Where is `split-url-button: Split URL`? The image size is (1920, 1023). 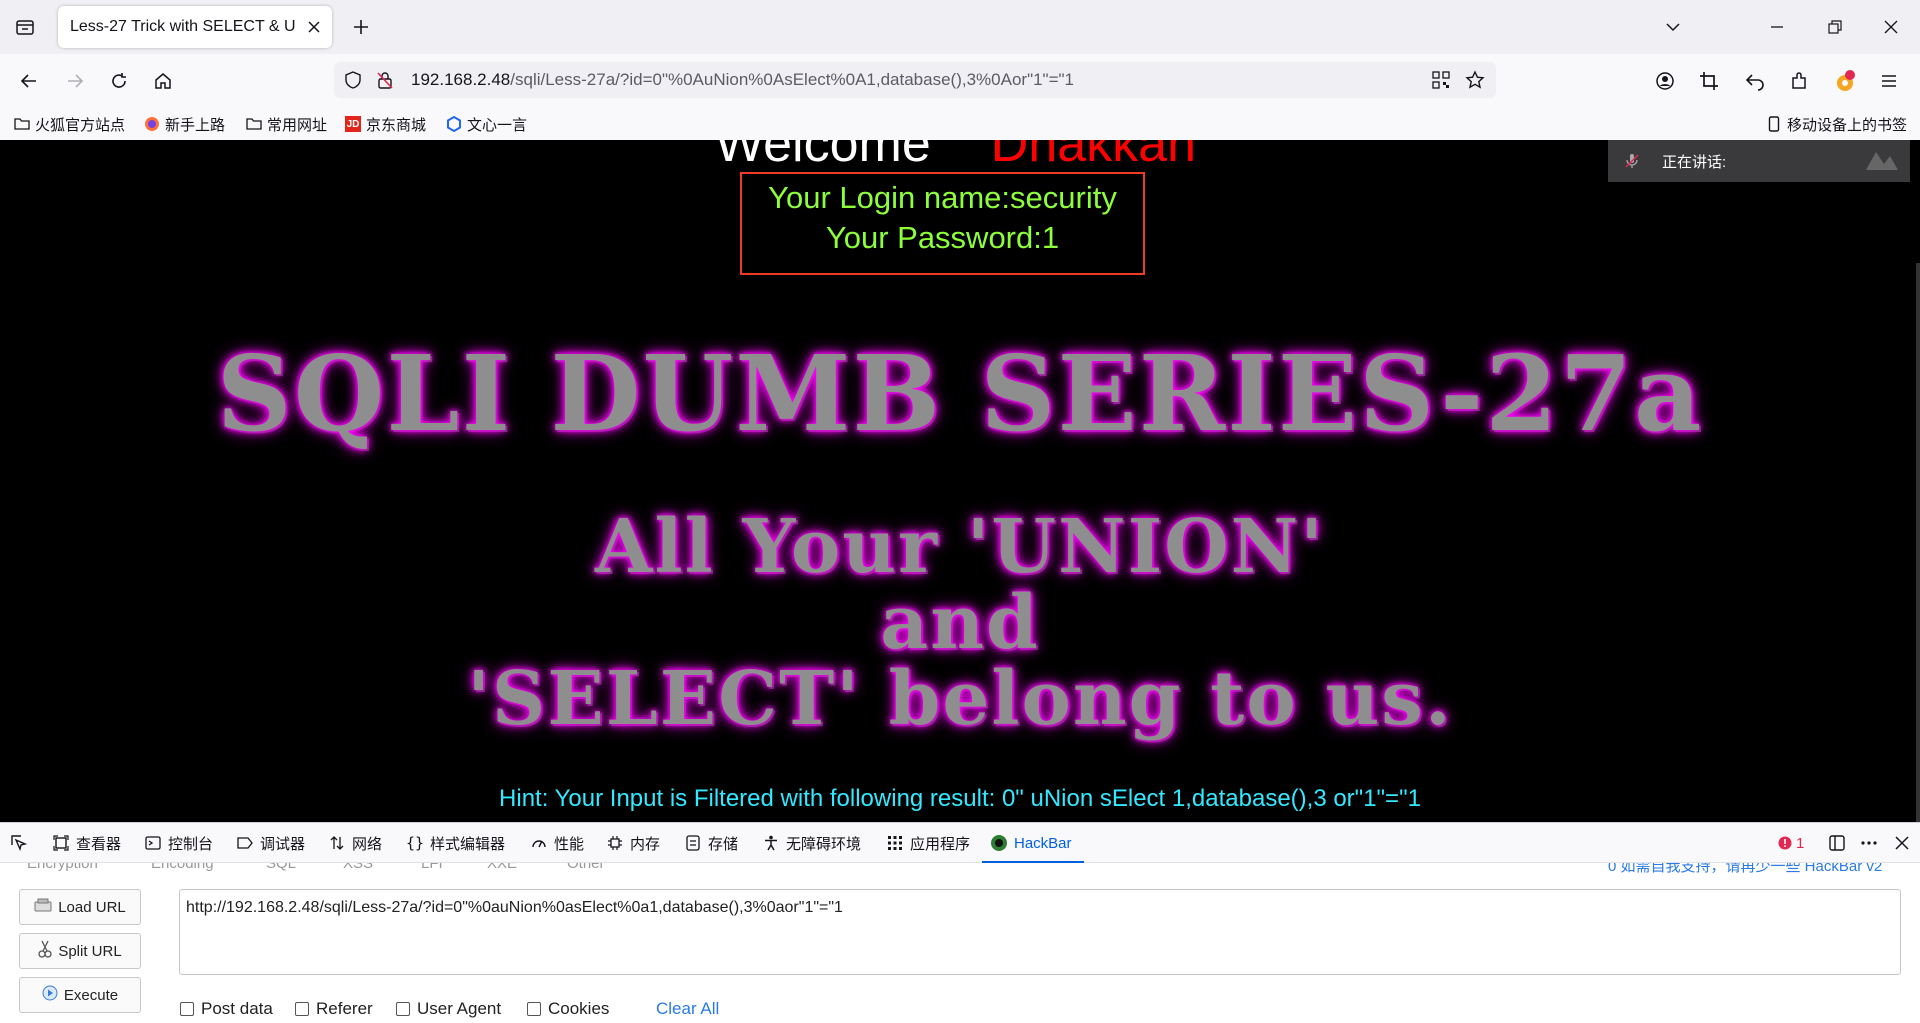 split-url-button: Split URL is located at coordinates (80, 951).